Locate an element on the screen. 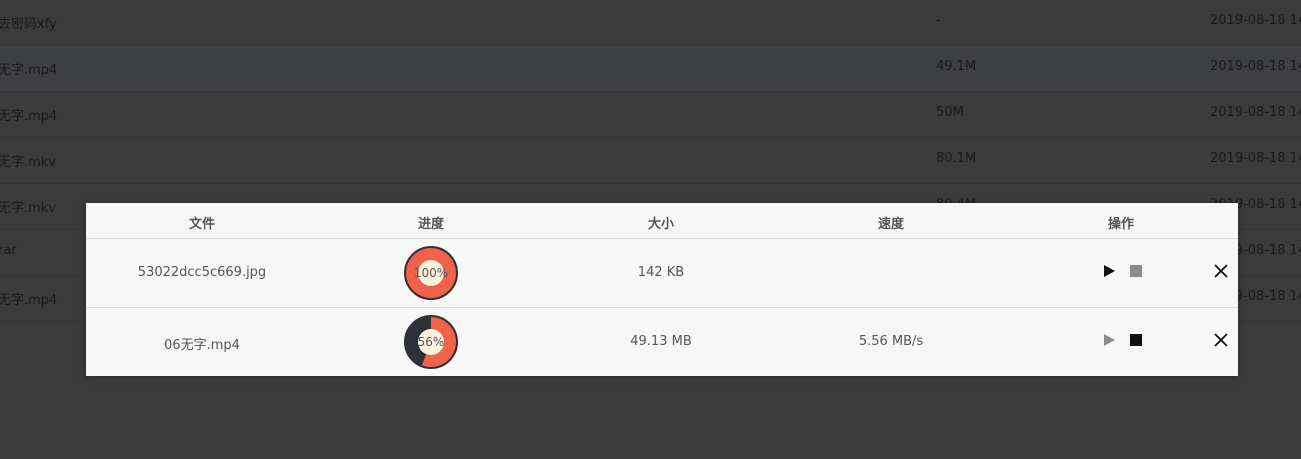  download-size: 142 KB is located at coordinates (661, 272).